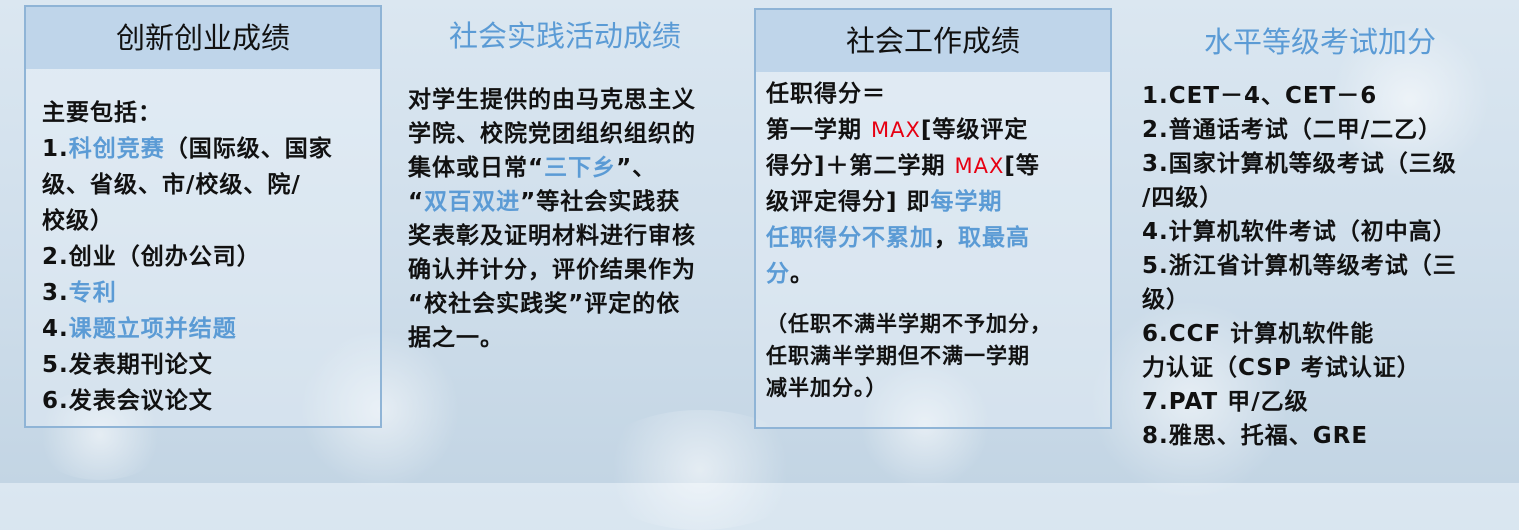  I want to click on text-line: 得分]＋第二学期 MAX[等, so click(937, 166).